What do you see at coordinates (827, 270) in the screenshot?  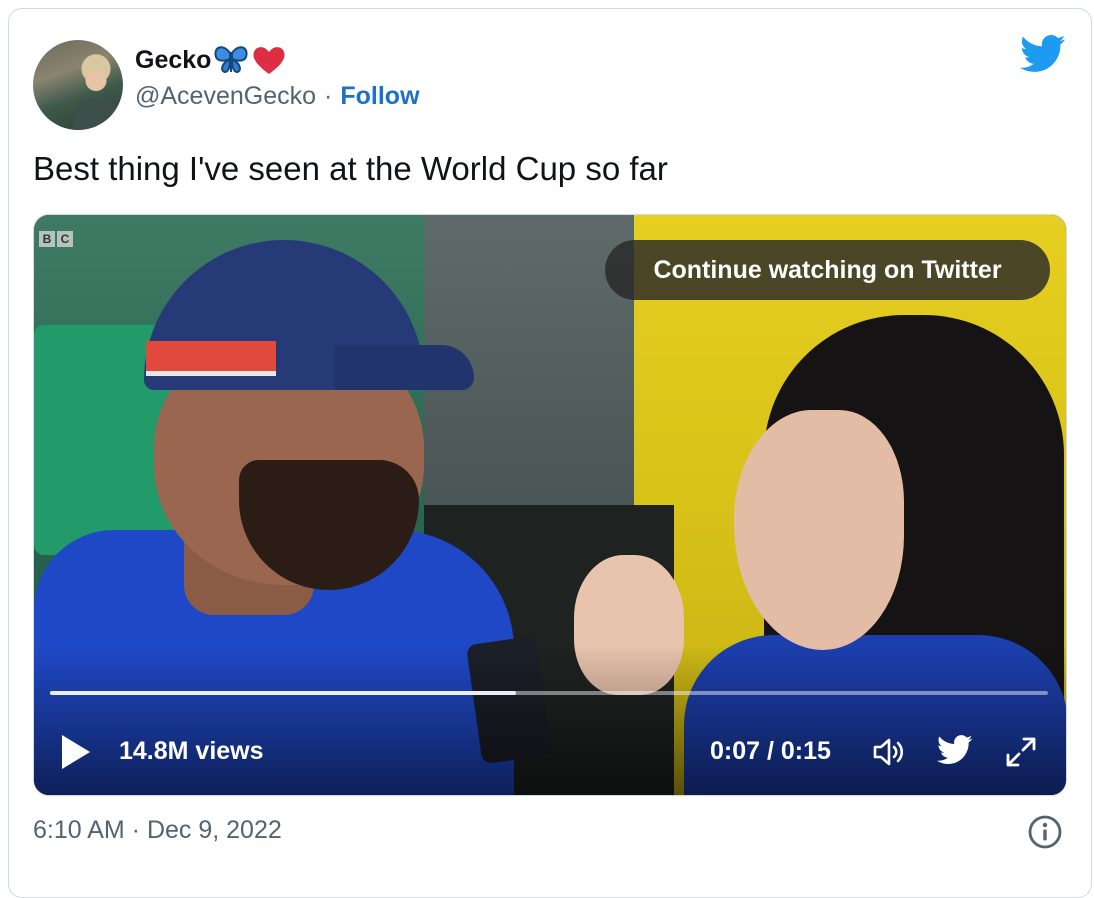 I see `continue-watching-button: Continue watching on Twitter` at bounding box center [827, 270].